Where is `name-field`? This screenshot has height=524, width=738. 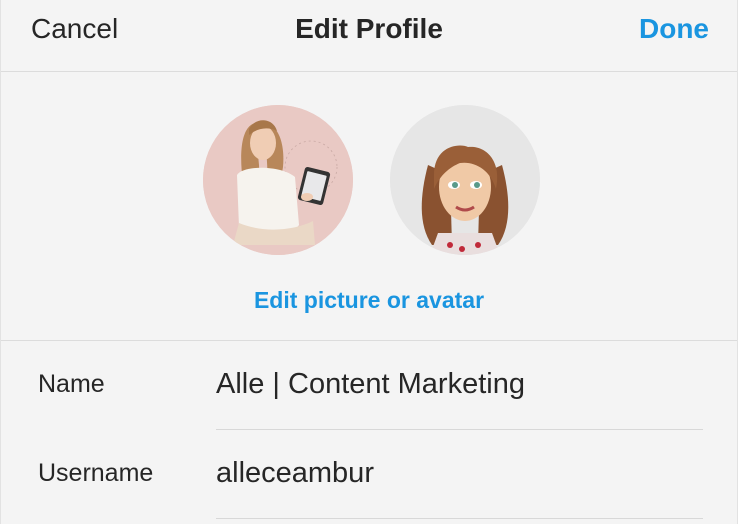 name-field is located at coordinates (461, 384).